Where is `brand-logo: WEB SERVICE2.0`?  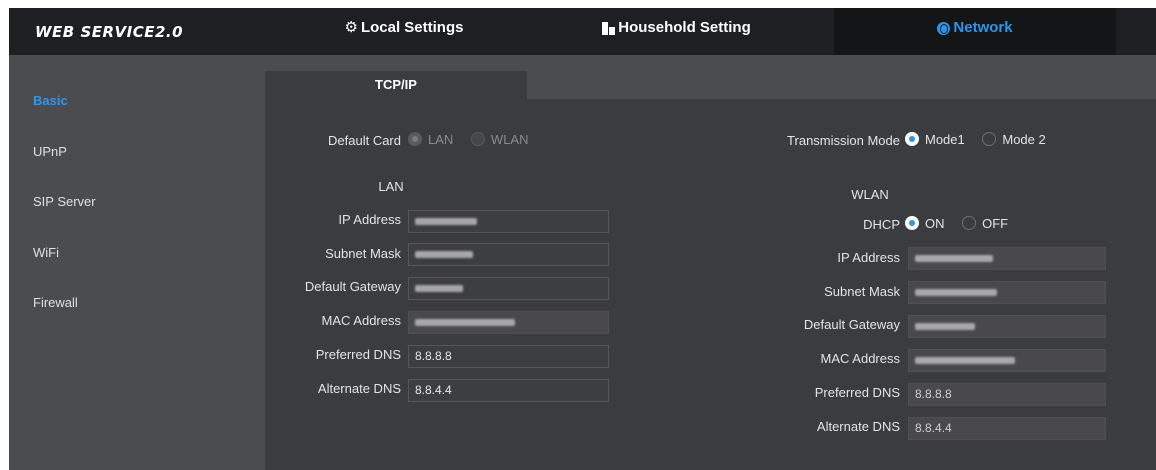 brand-logo: WEB SERVICE2.0 is located at coordinates (109, 32).